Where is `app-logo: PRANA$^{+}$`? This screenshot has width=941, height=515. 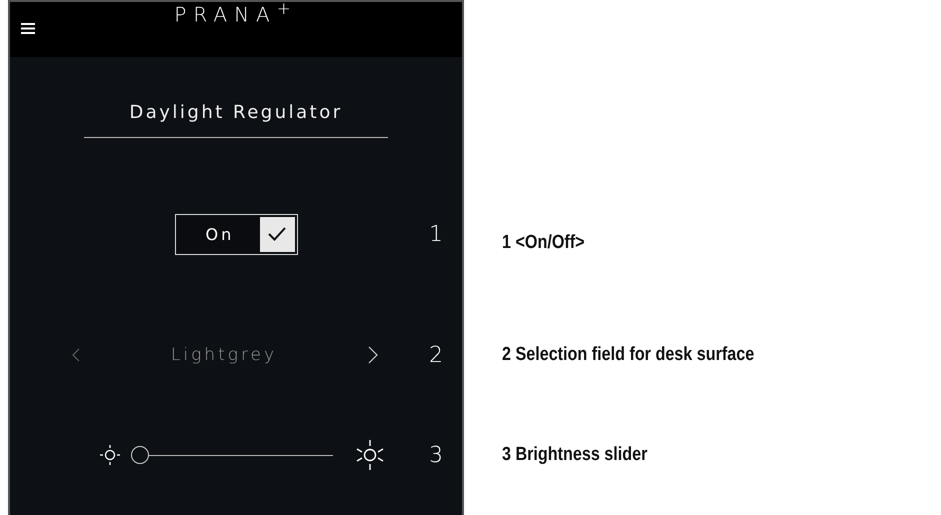 app-logo: PRANA$^{+}$ is located at coordinates (236, 13).